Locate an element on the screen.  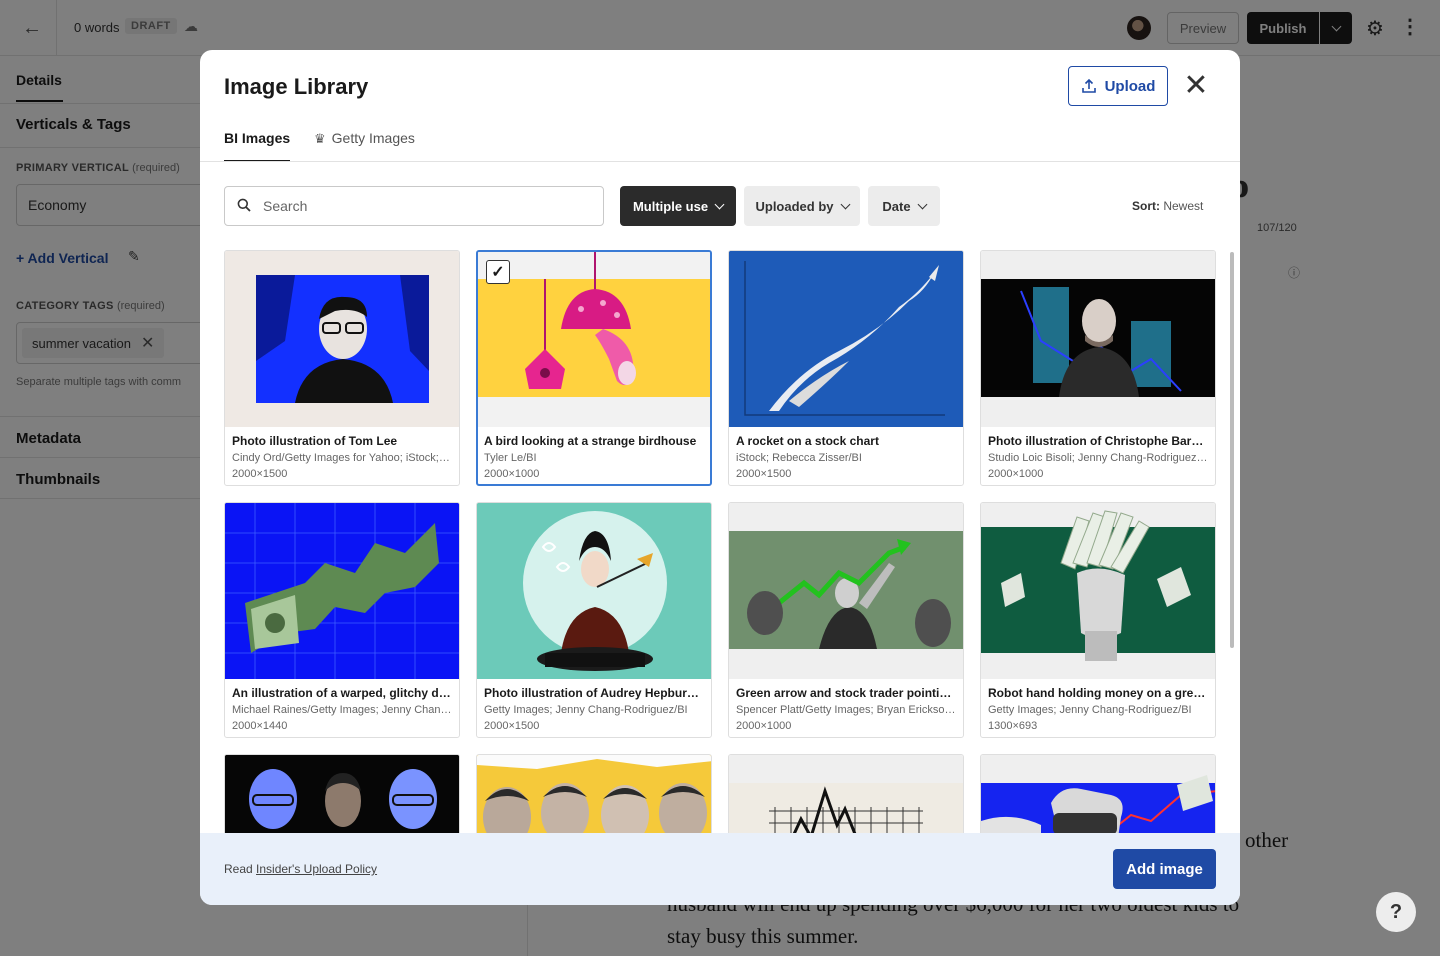
upload-button: Upload is located at coordinates (1118, 86).